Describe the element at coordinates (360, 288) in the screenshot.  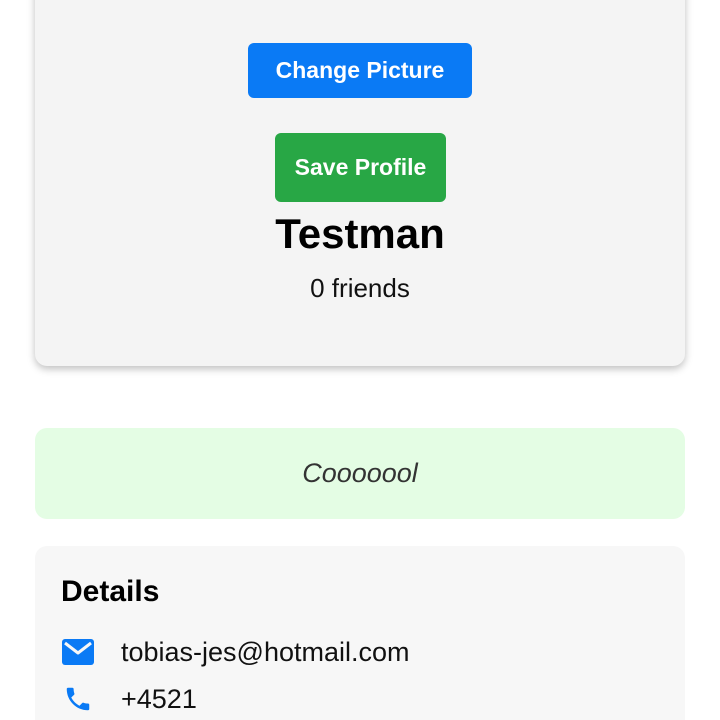
I see `friends-count: 0 friends` at that location.